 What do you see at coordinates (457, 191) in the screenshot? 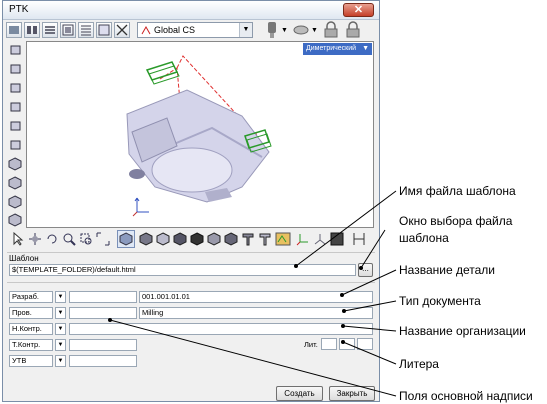
I see `annotation-template-filename: Имя файла шаблона` at bounding box center [457, 191].